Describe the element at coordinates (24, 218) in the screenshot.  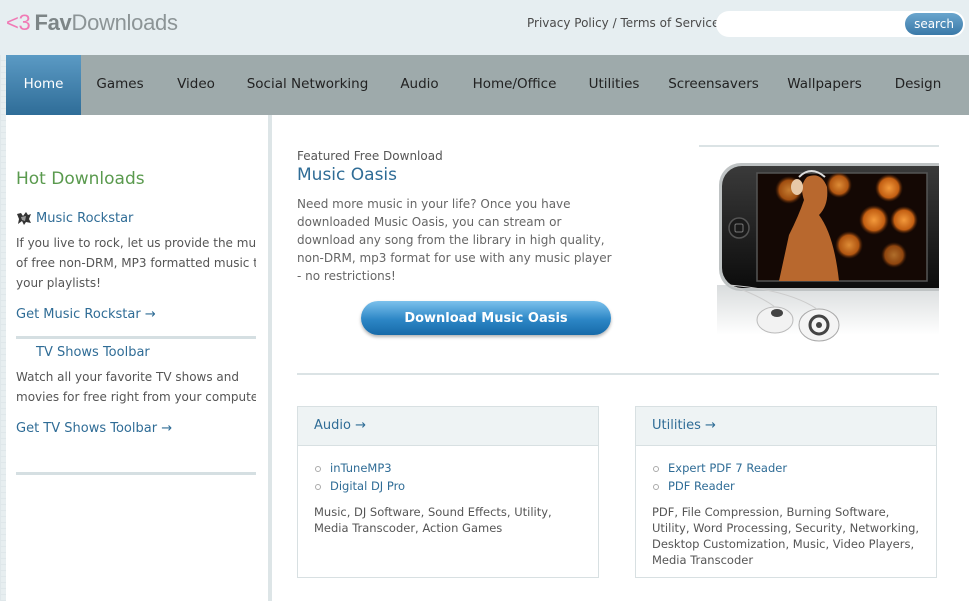
I see `rockstar-icon` at that location.